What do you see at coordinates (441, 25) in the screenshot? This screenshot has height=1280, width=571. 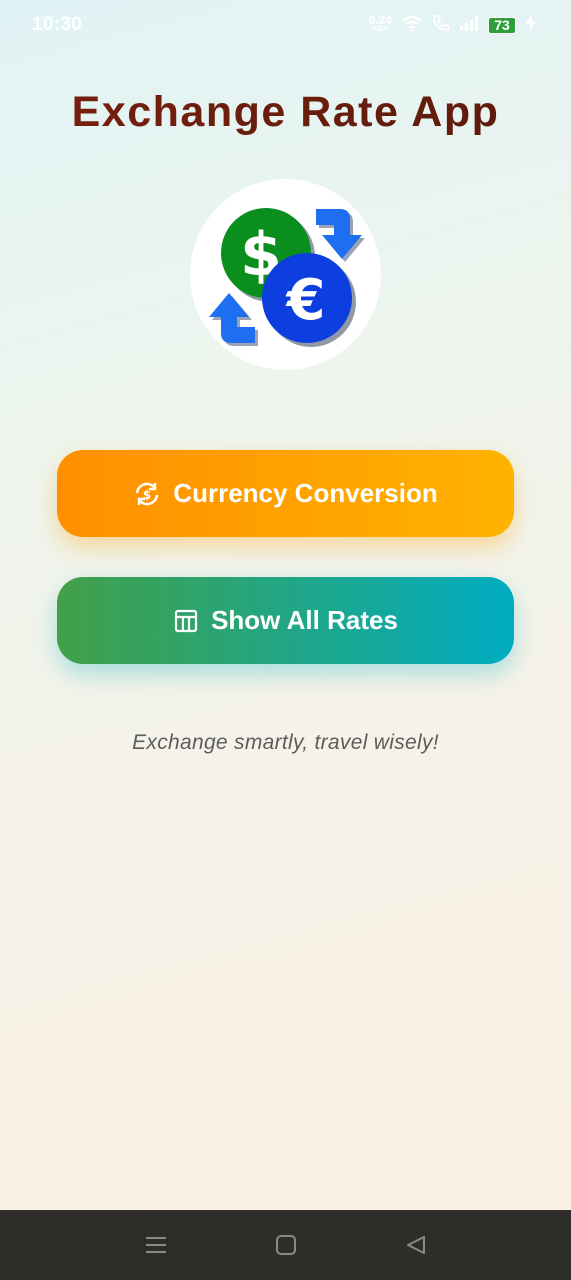 I see `call-icon` at bounding box center [441, 25].